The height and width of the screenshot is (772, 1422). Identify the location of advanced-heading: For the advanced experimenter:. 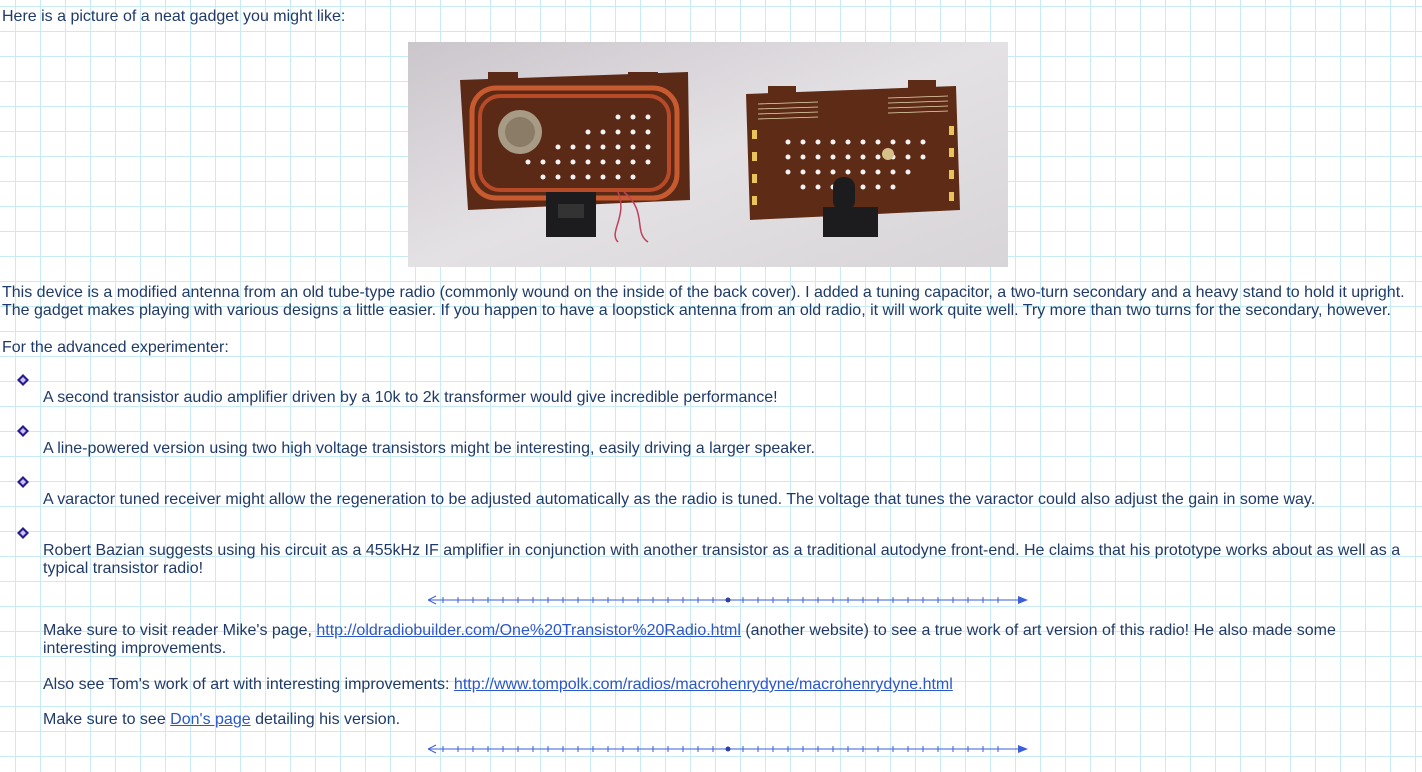
(115, 347).